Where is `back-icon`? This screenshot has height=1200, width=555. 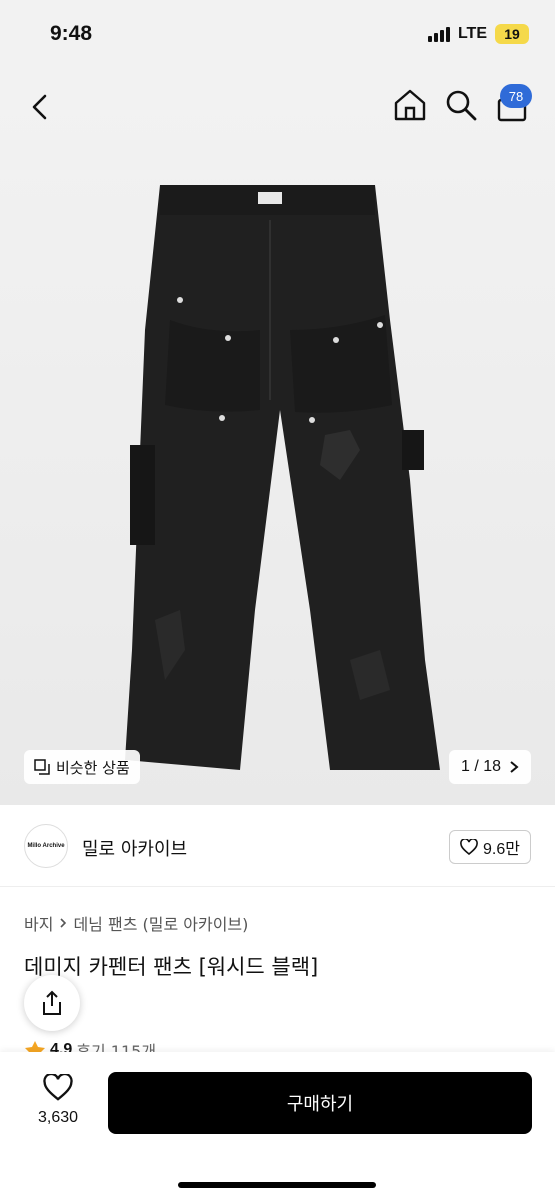
back-icon is located at coordinates (41, 107).